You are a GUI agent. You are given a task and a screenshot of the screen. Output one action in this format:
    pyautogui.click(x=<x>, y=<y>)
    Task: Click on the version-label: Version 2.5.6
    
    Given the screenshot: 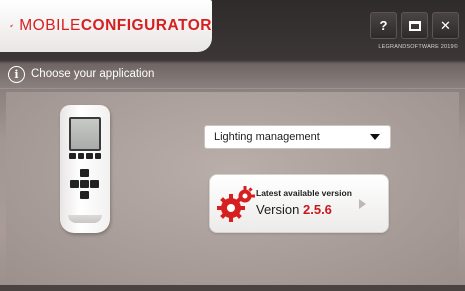 What is the action you would take?
    pyautogui.click(x=294, y=209)
    